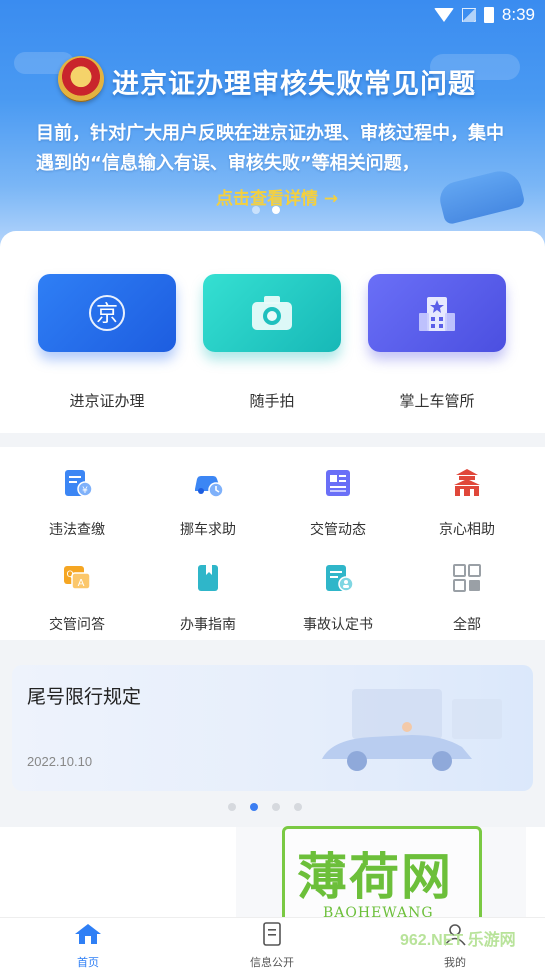 The image size is (545, 969). I want to click on banner-pagination, so click(266, 210).